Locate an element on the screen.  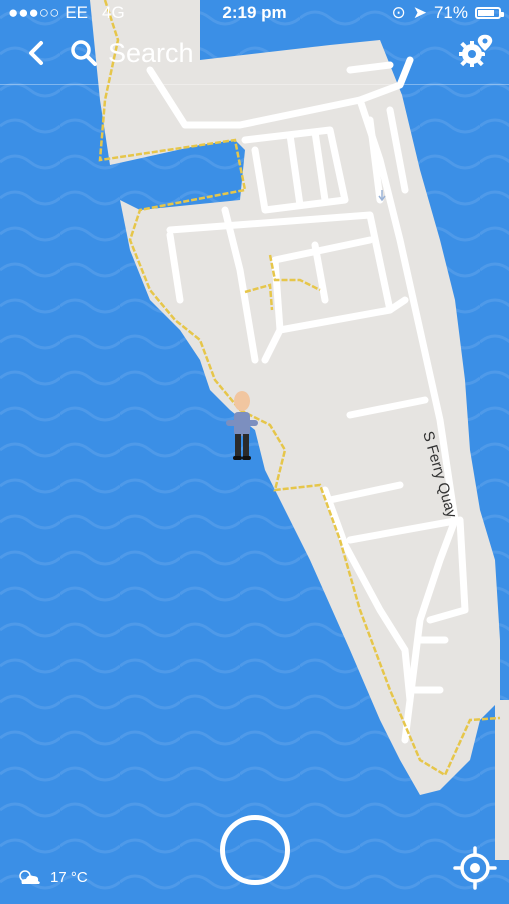
search-button: Search is located at coordinates (132, 53).